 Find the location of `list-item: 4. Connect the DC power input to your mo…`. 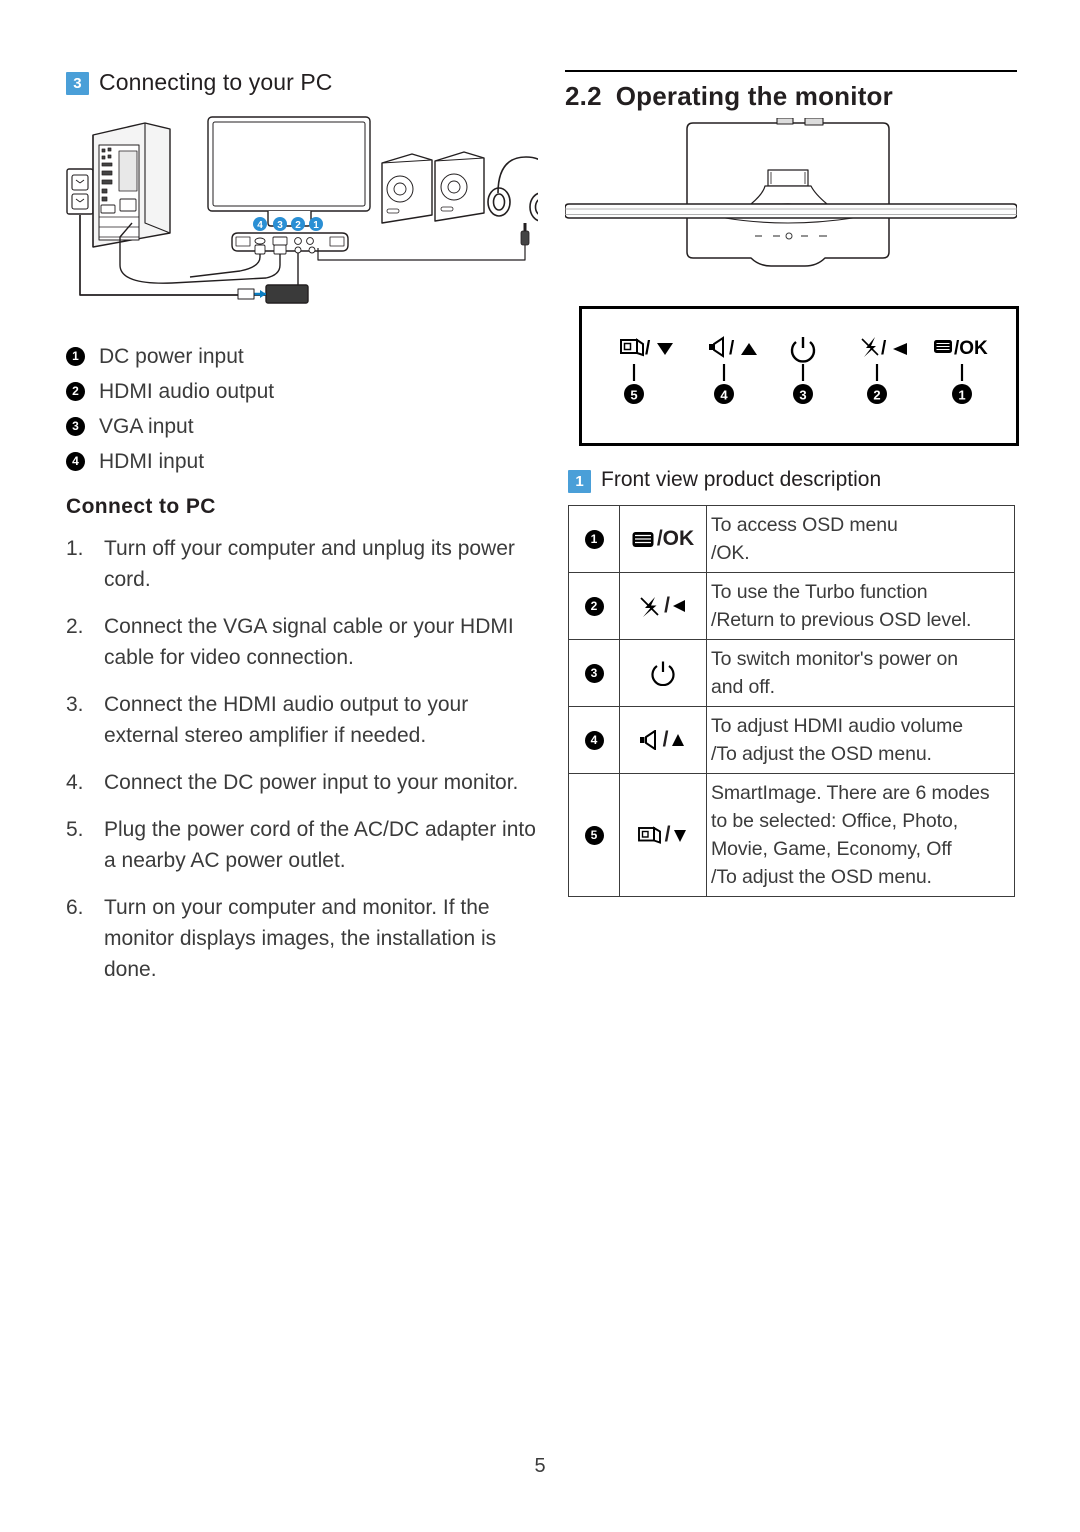

list-item: 4. Connect the DC power input to your mo… is located at coordinates (301, 782).